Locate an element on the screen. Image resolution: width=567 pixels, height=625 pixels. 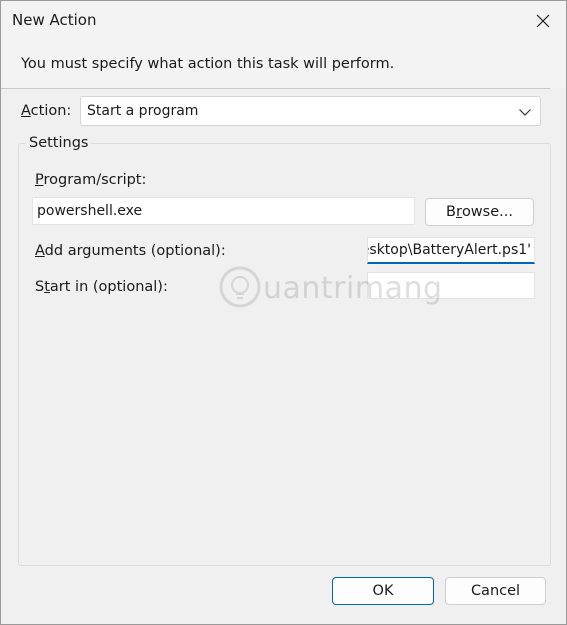
chevron-down-icon is located at coordinates (525, 112).